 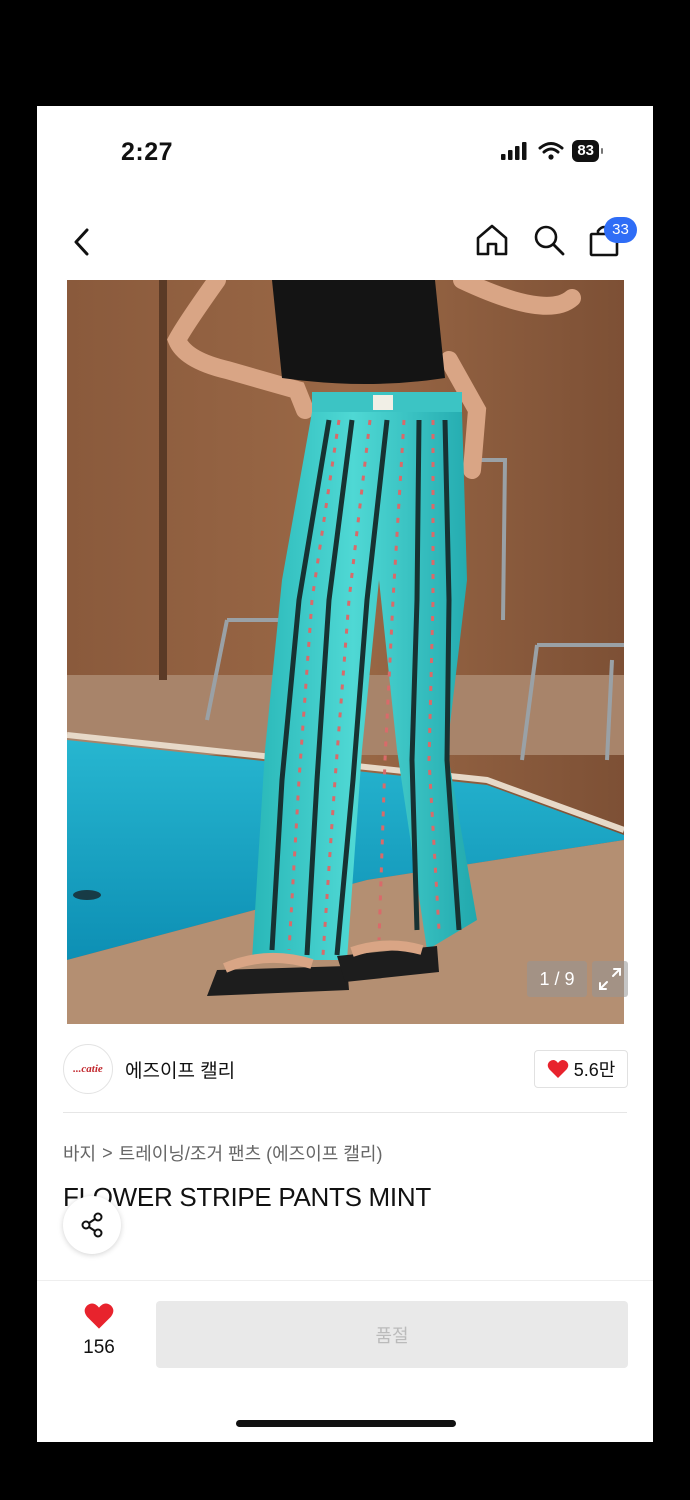 I want to click on wishlist-count: 156, so click(x=99, y=1347).